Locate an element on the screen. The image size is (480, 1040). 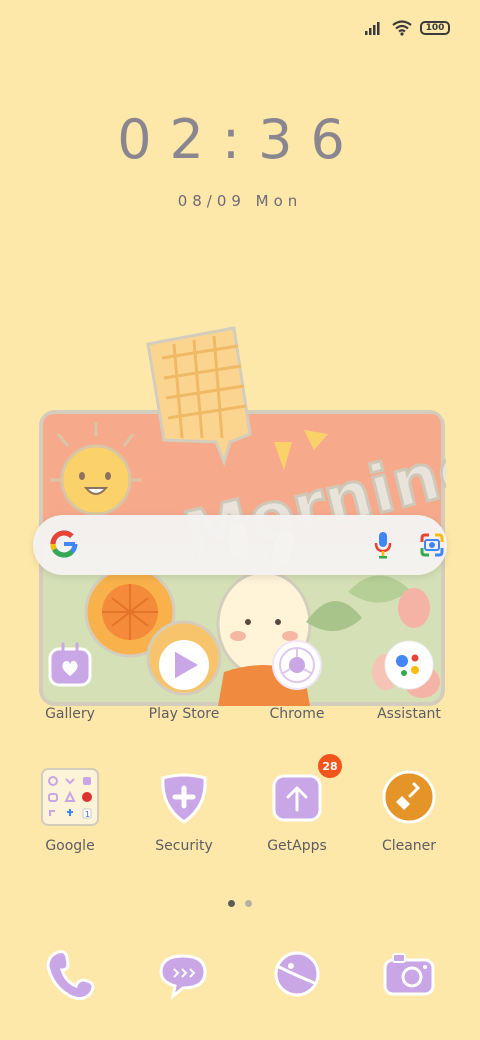
chrome-icon is located at coordinates (297, 665).